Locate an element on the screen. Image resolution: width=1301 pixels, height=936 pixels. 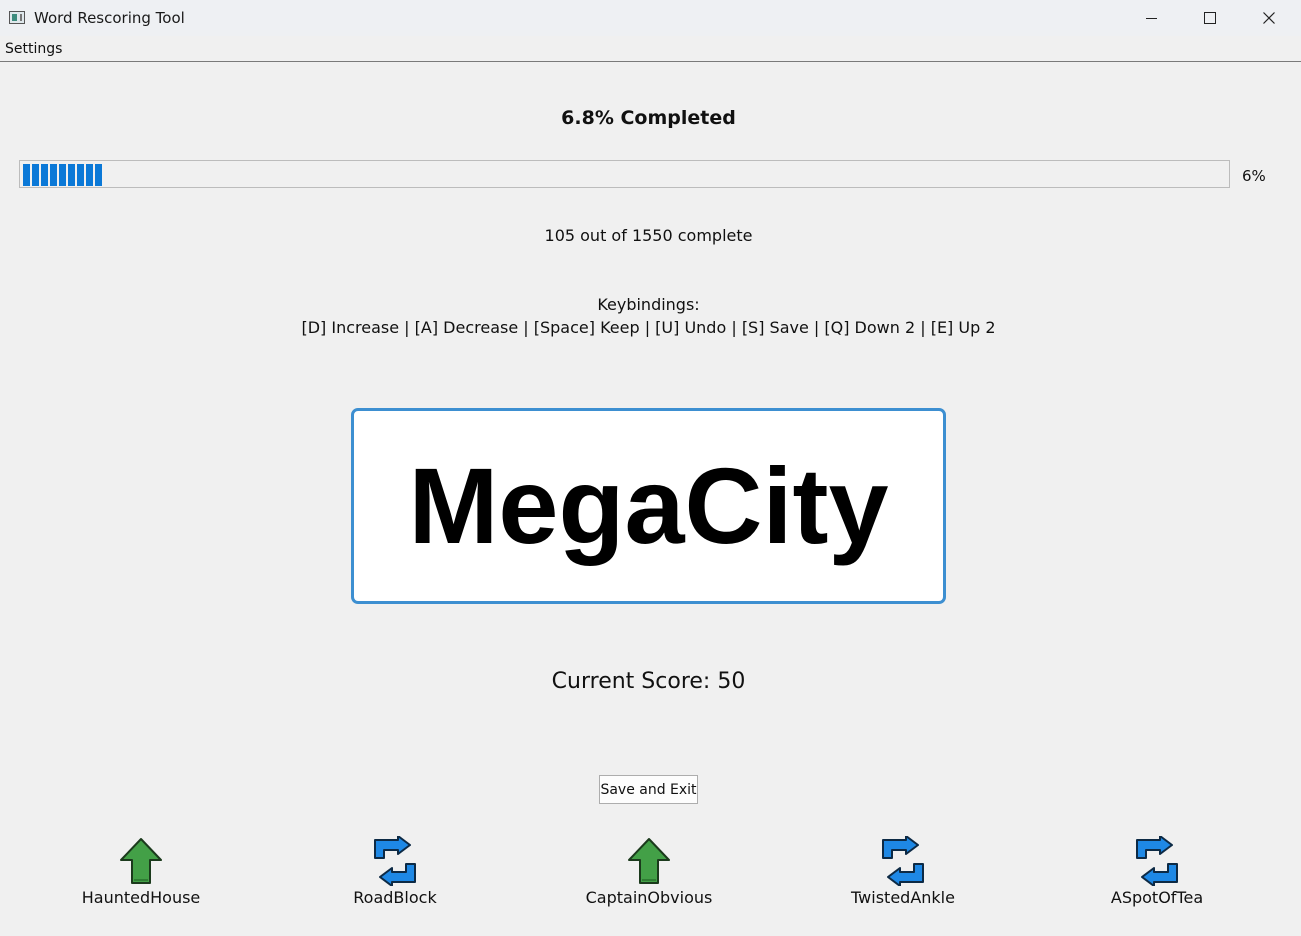
close-icon is located at coordinates (1269, 18).